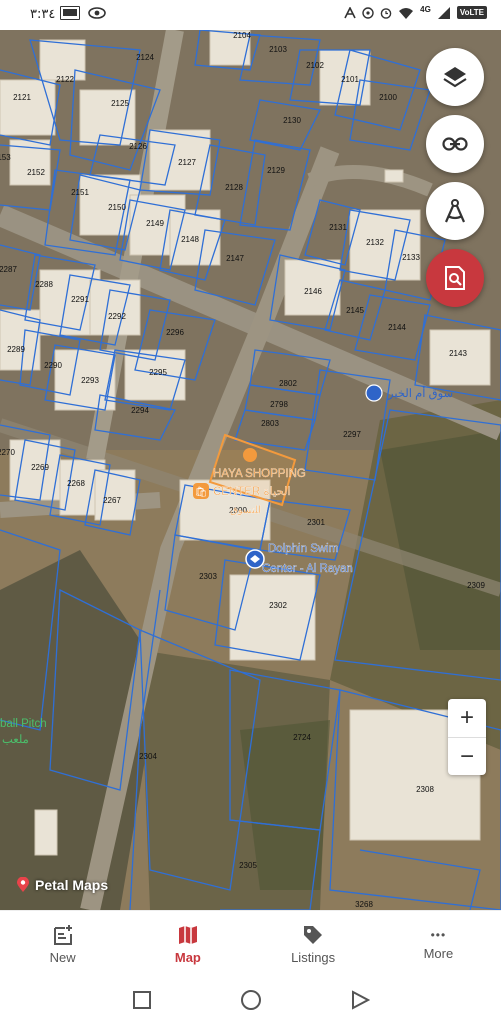  I want to click on zoom-in-button: +, so click(467, 718).